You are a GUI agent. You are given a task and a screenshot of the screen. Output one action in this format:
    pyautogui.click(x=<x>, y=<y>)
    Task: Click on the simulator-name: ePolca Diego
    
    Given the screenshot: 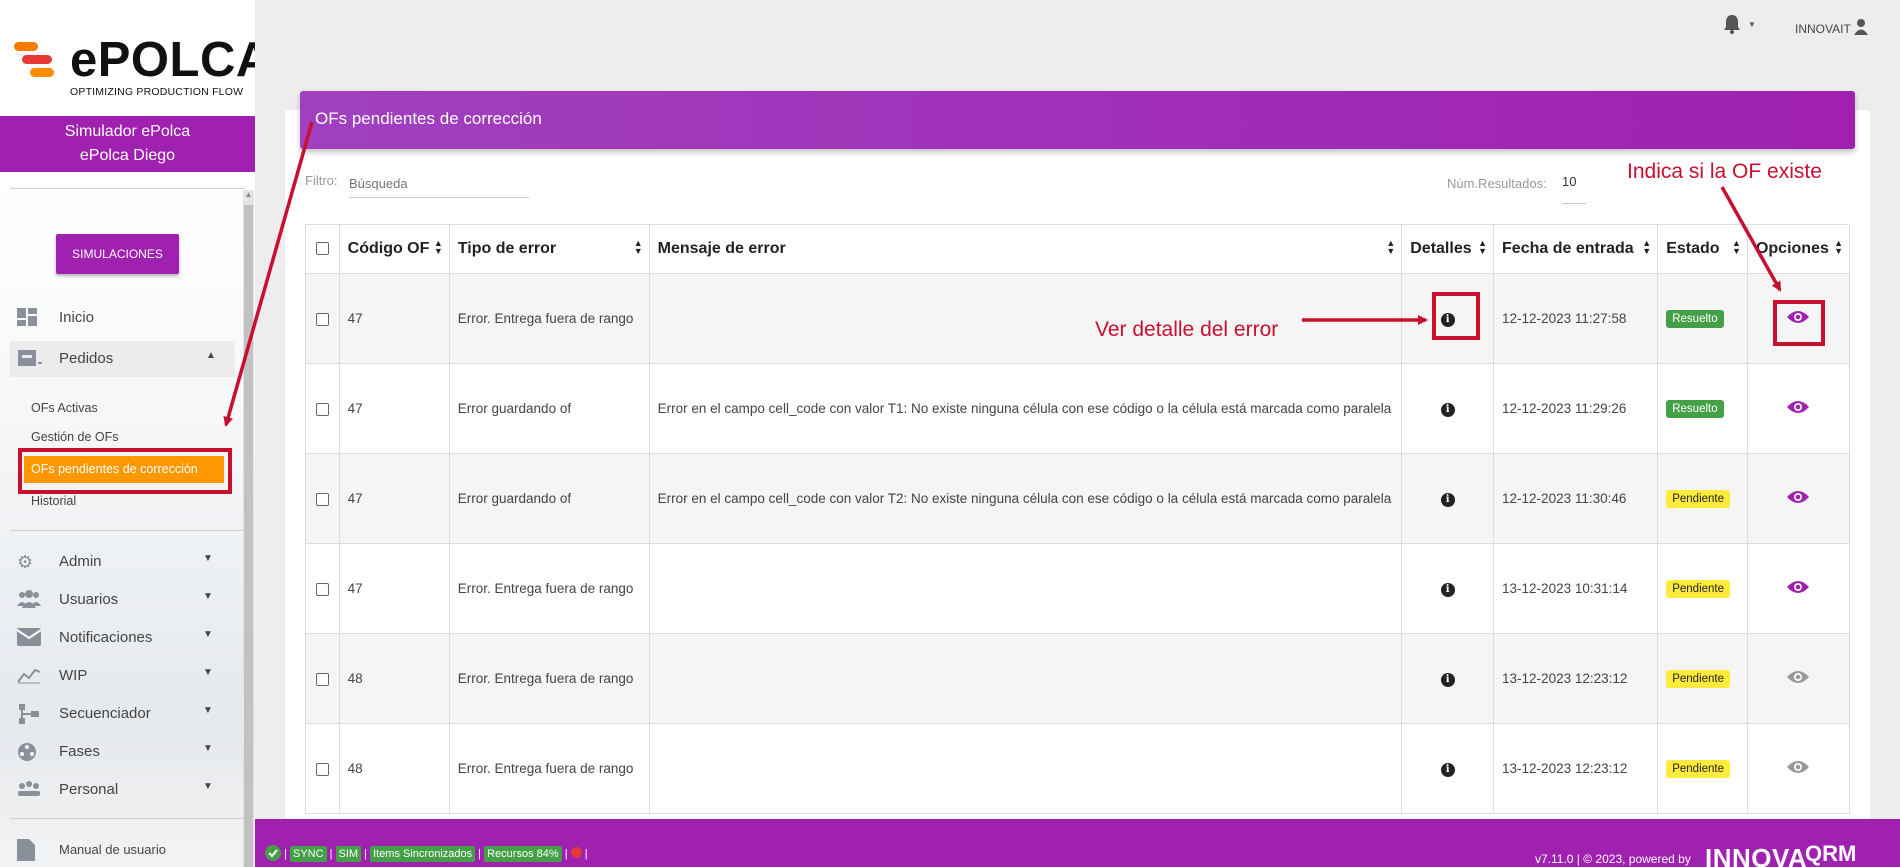 What is the action you would take?
    pyautogui.click(x=127, y=155)
    